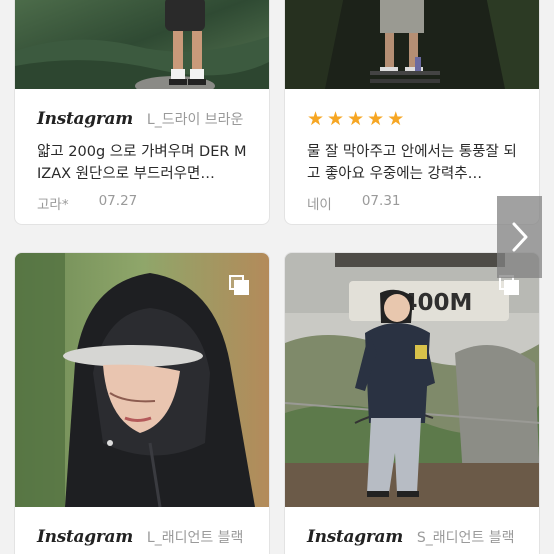 Image resolution: width=554 pixels, height=554 pixels. I want to click on review-date: 07.31, so click(381, 201).